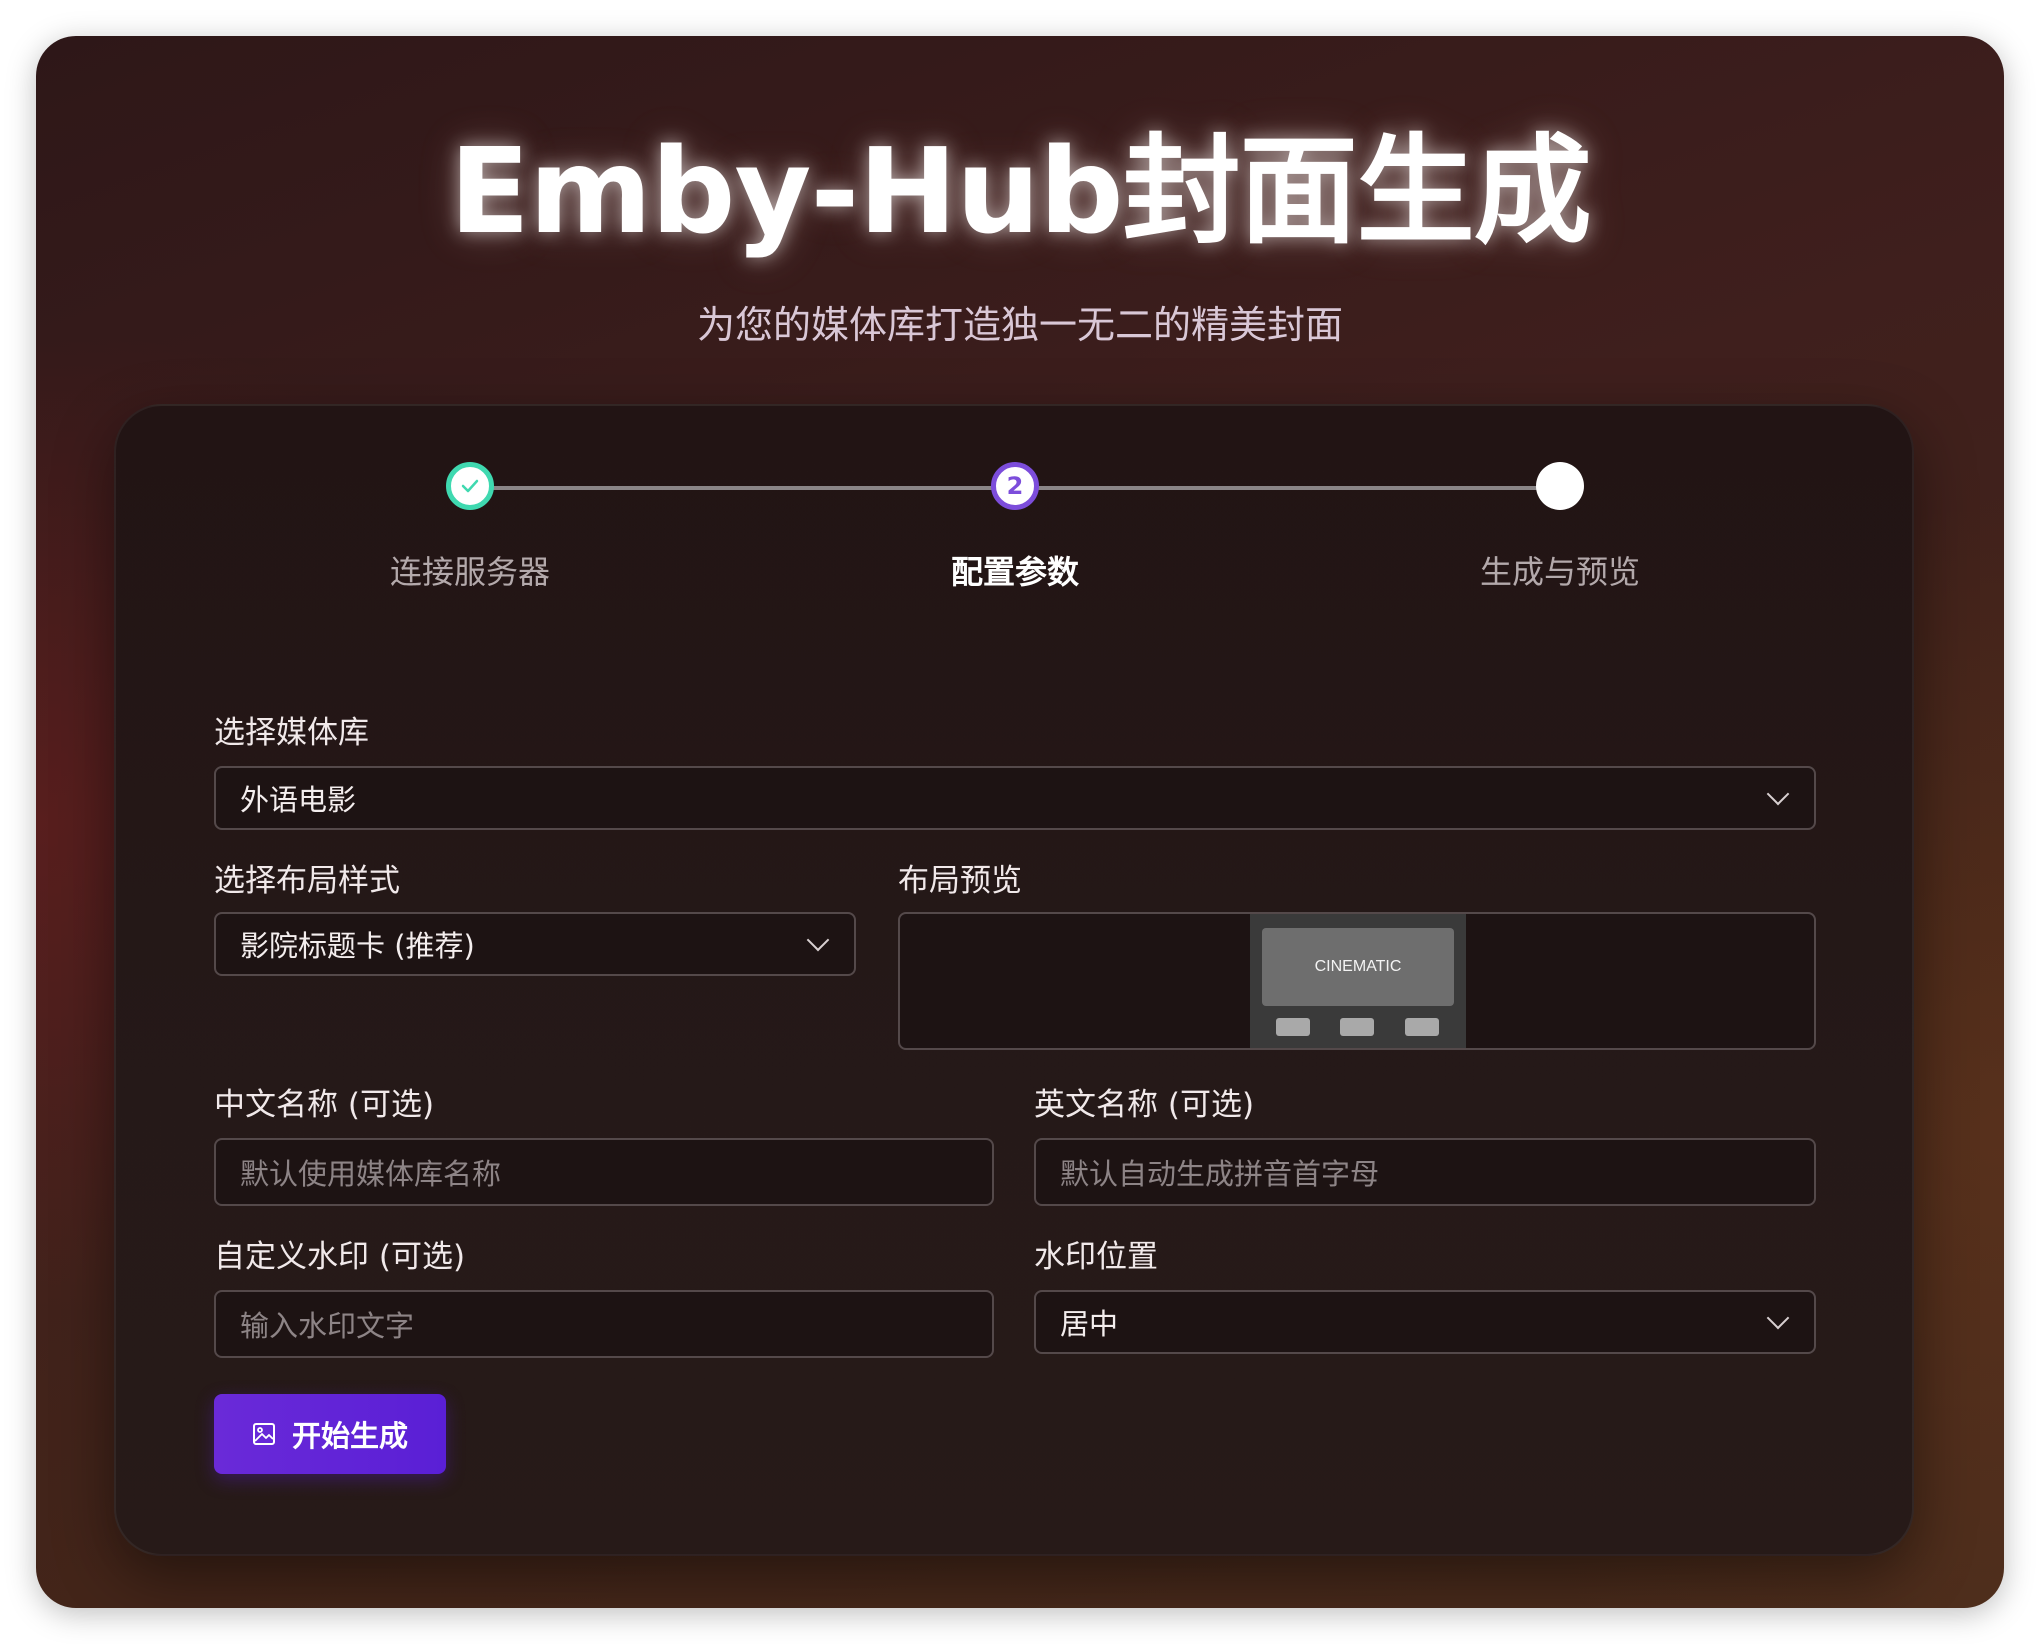 The image size is (2040, 1644). I want to click on step-label-config: 配置参数, so click(1015, 572).